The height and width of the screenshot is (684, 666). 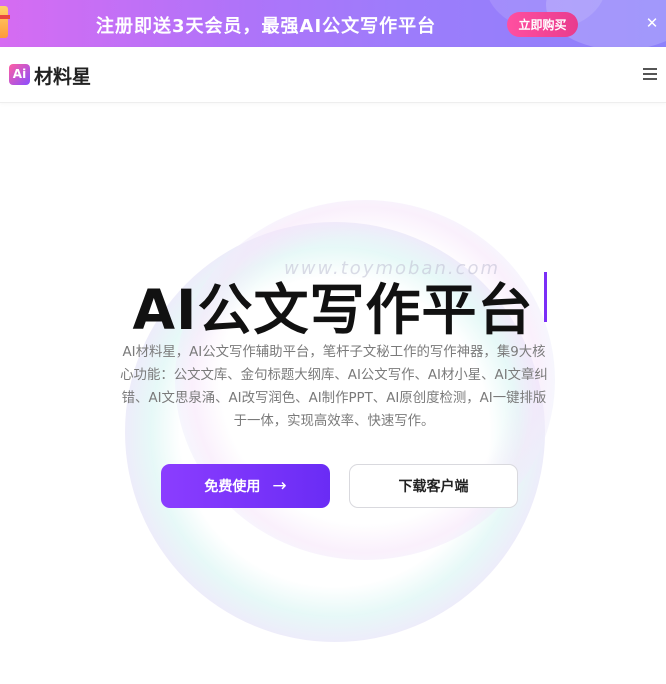 I want to click on free-use-label: 免费使用, so click(x=232, y=487).